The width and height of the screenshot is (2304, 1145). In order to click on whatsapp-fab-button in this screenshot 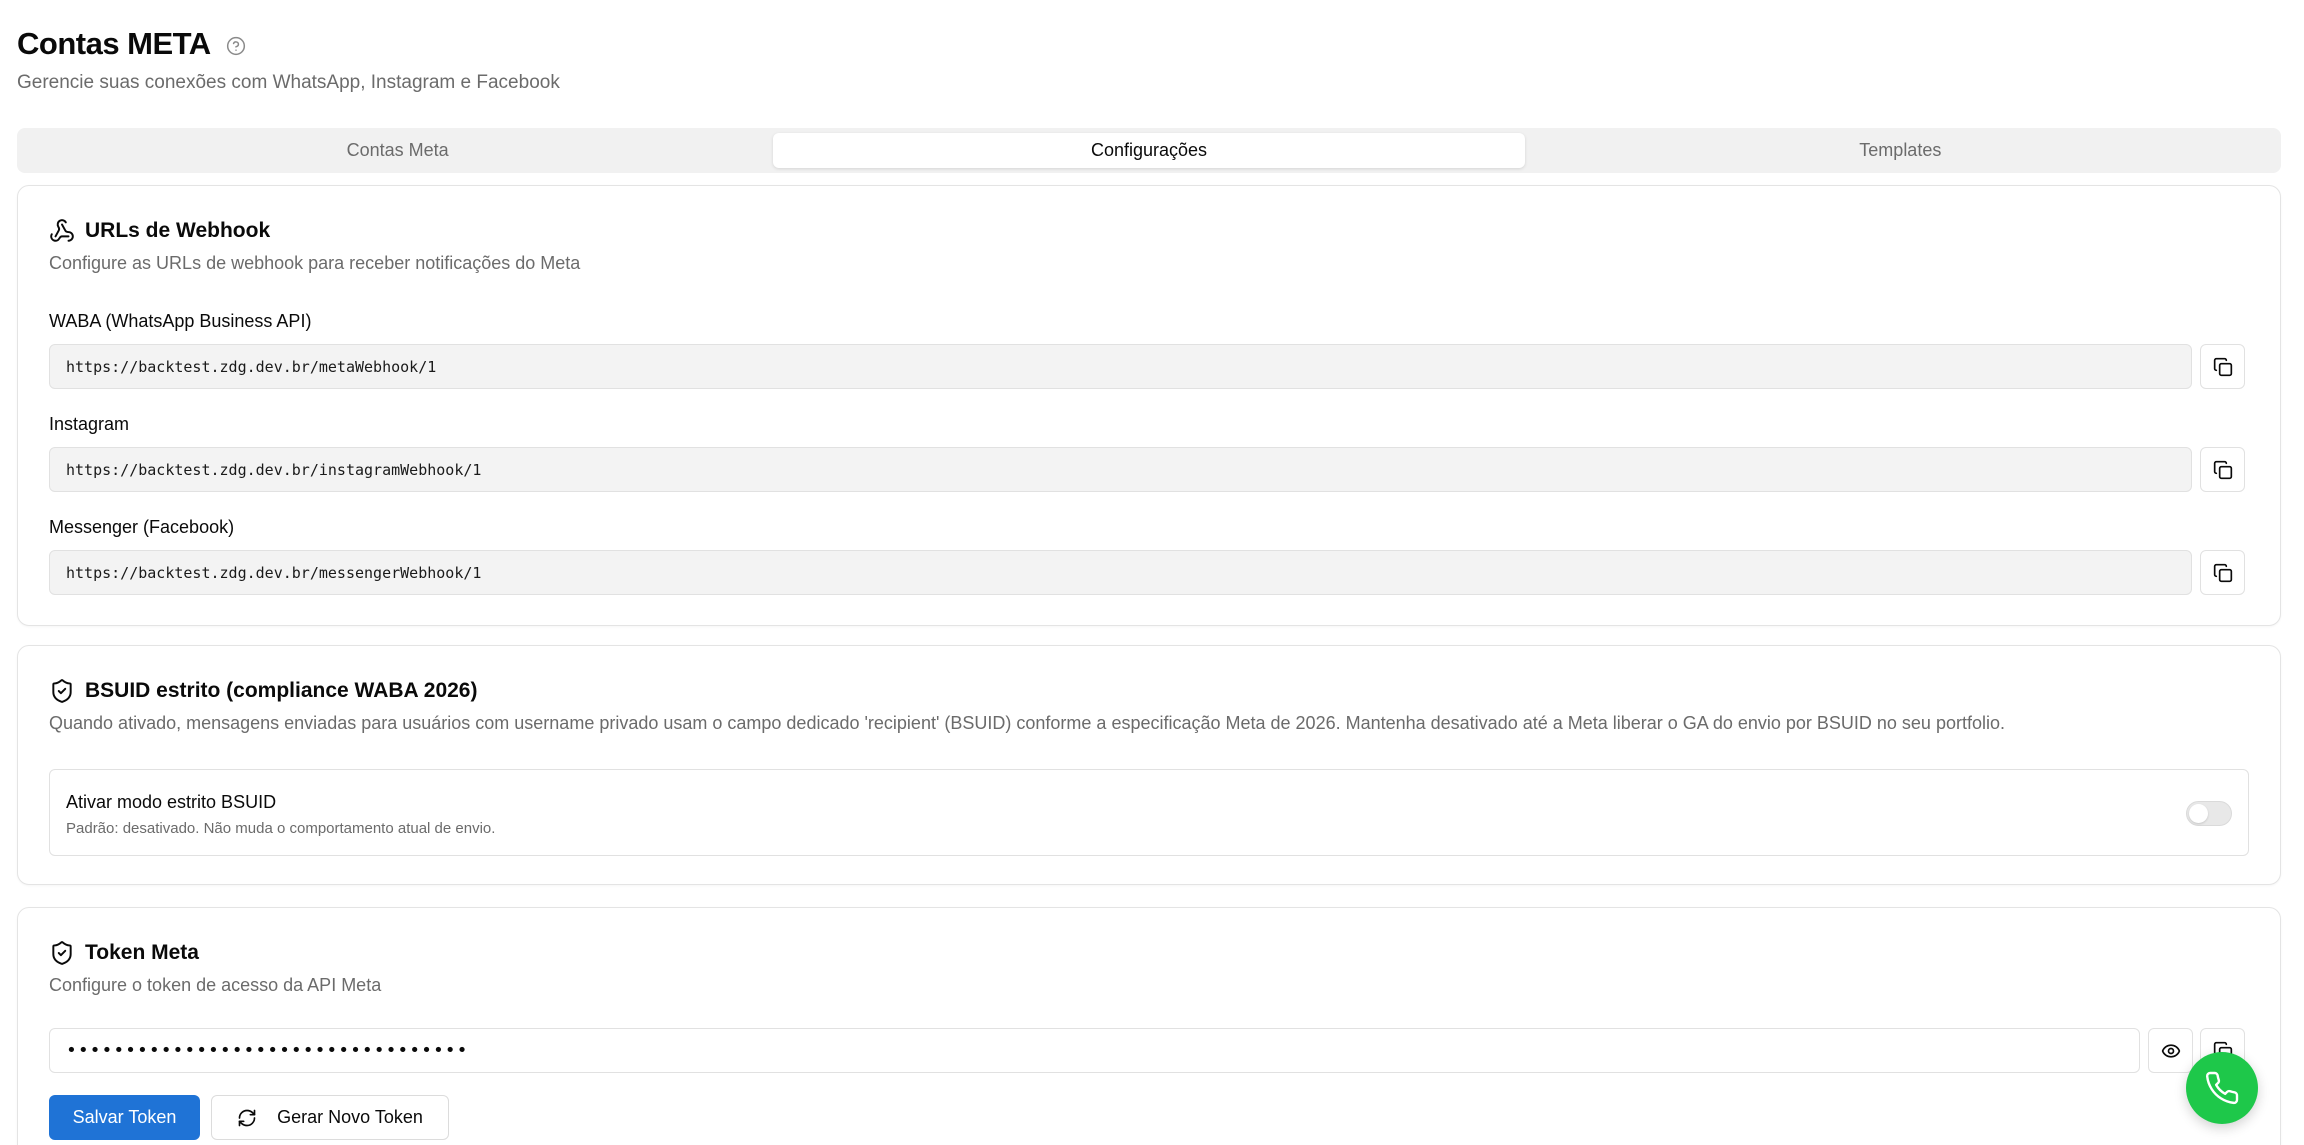, I will do `click(2222, 1088)`.